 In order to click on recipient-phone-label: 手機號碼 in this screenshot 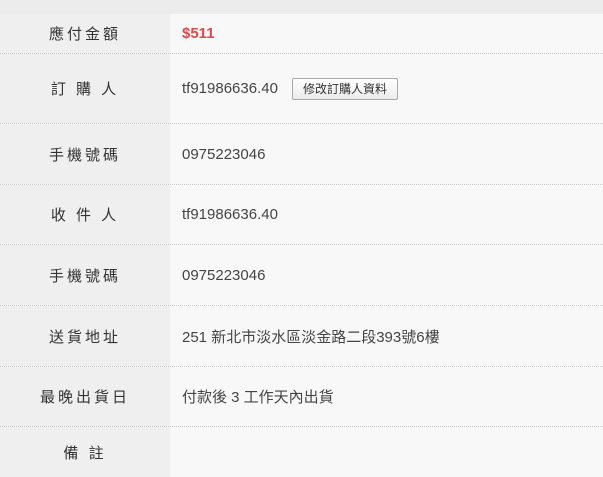, I will do `click(85, 275)`.